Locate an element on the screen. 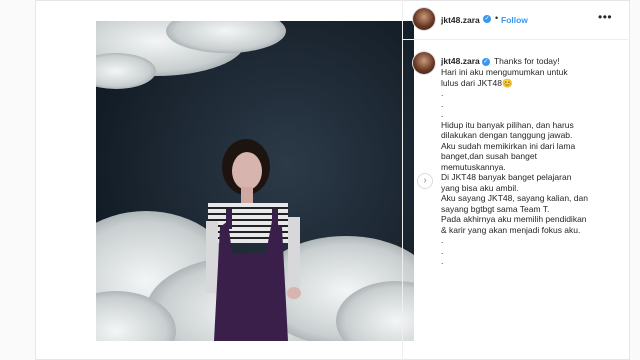 This screenshot has height=360, width=640. avatar is located at coordinates (424, 19).